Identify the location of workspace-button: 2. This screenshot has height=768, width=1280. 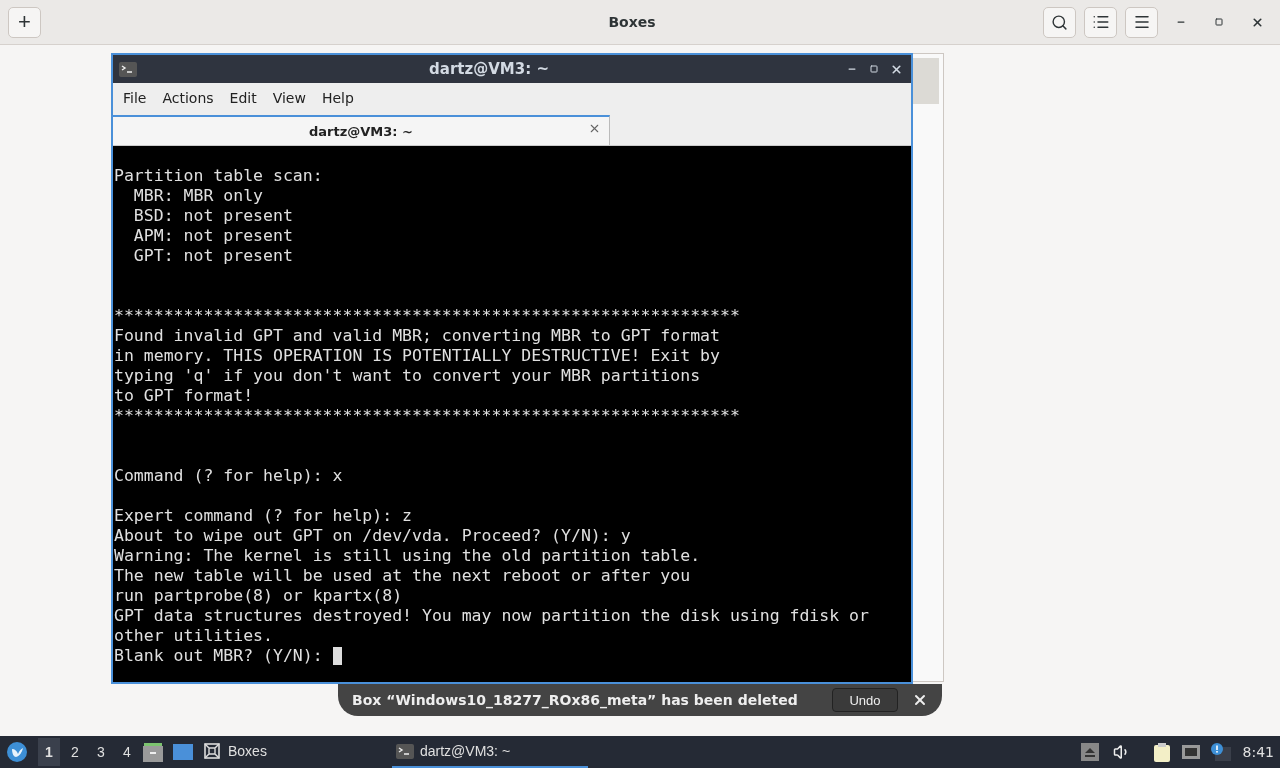
(75, 752).